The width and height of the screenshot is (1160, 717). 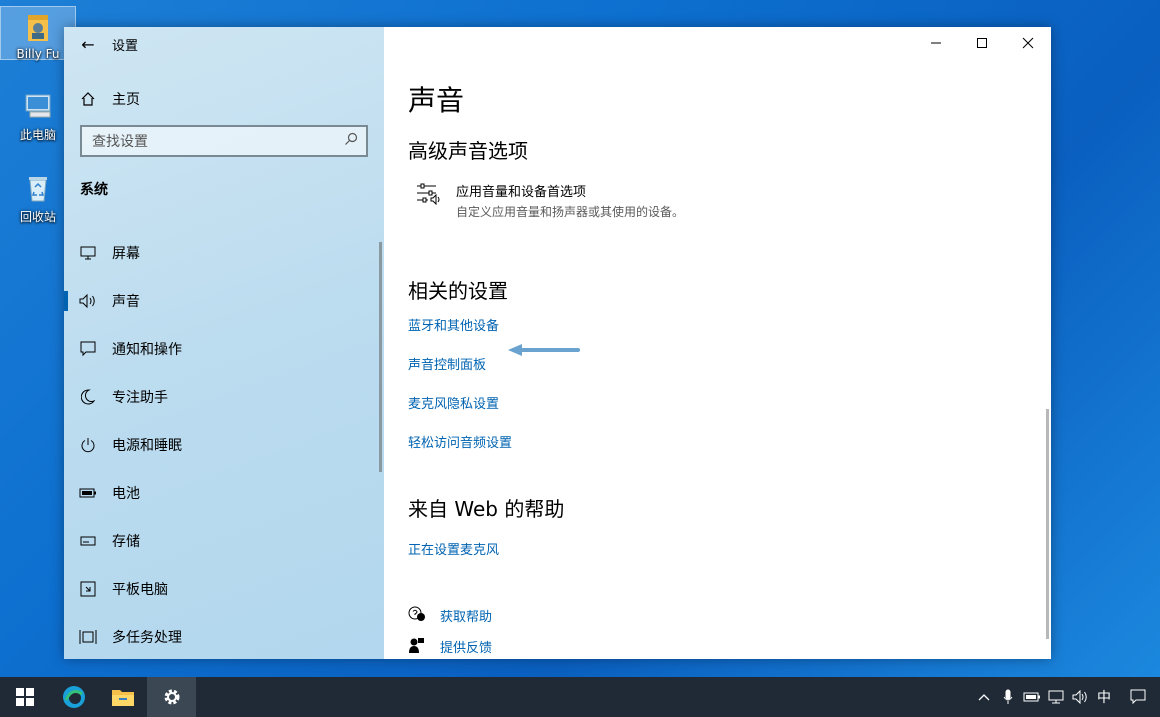 I want to click on battery-icon, so click(x=88, y=493).